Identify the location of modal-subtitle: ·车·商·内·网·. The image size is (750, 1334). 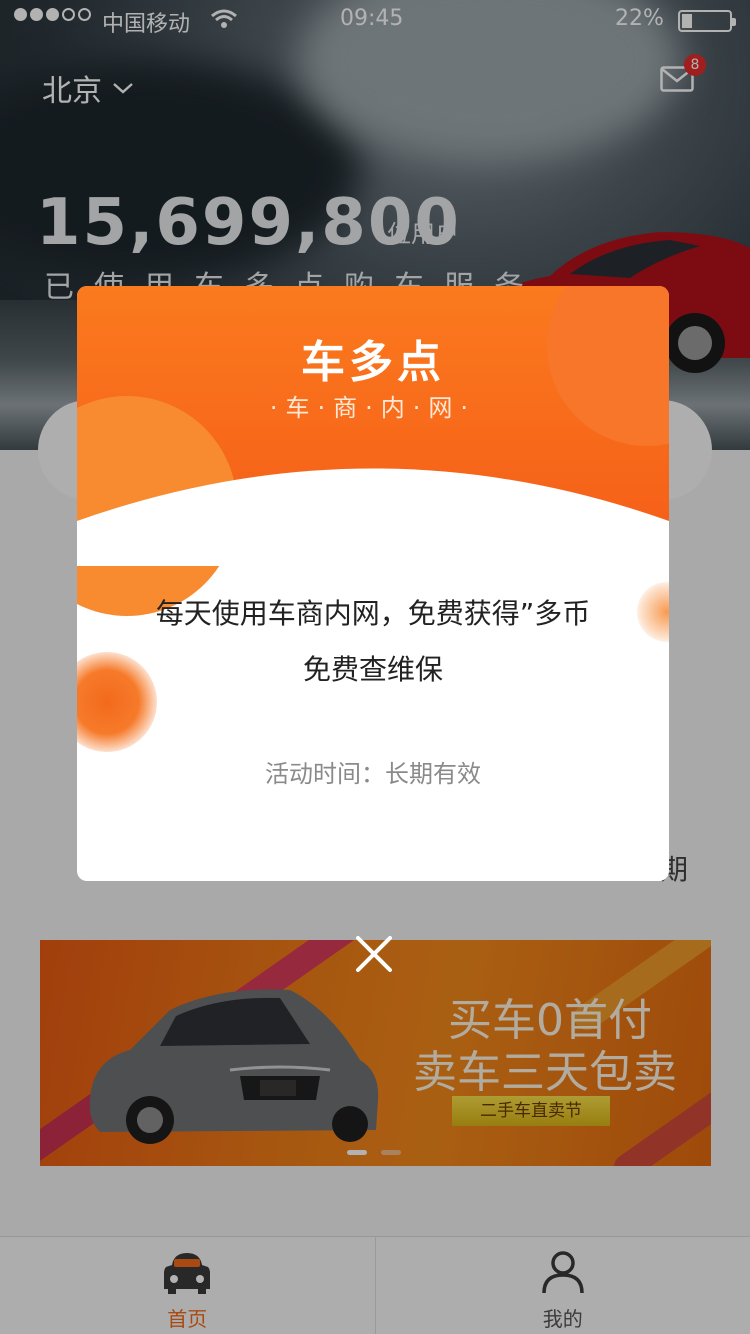
(373, 408).